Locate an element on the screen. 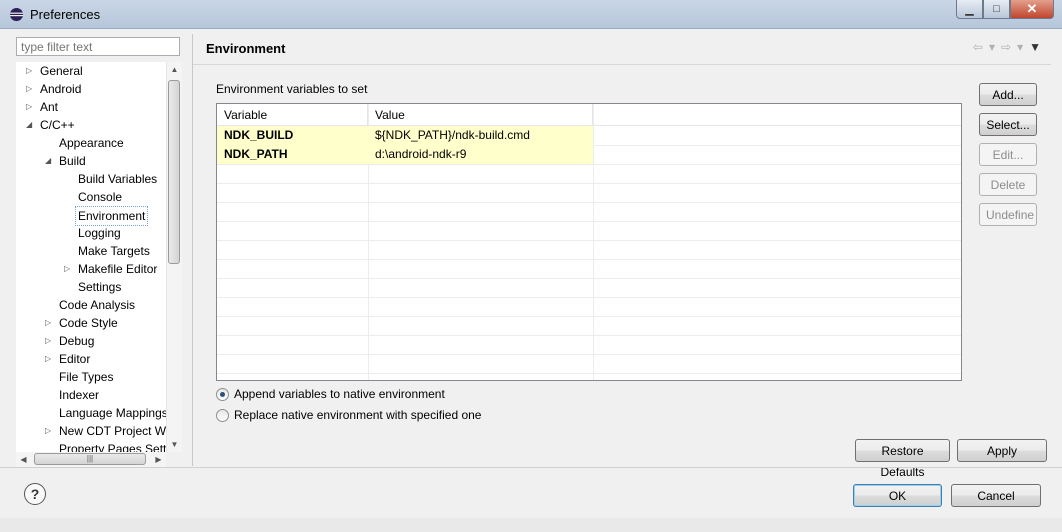 The image size is (1062, 532). help-icon: ? is located at coordinates (35, 494).